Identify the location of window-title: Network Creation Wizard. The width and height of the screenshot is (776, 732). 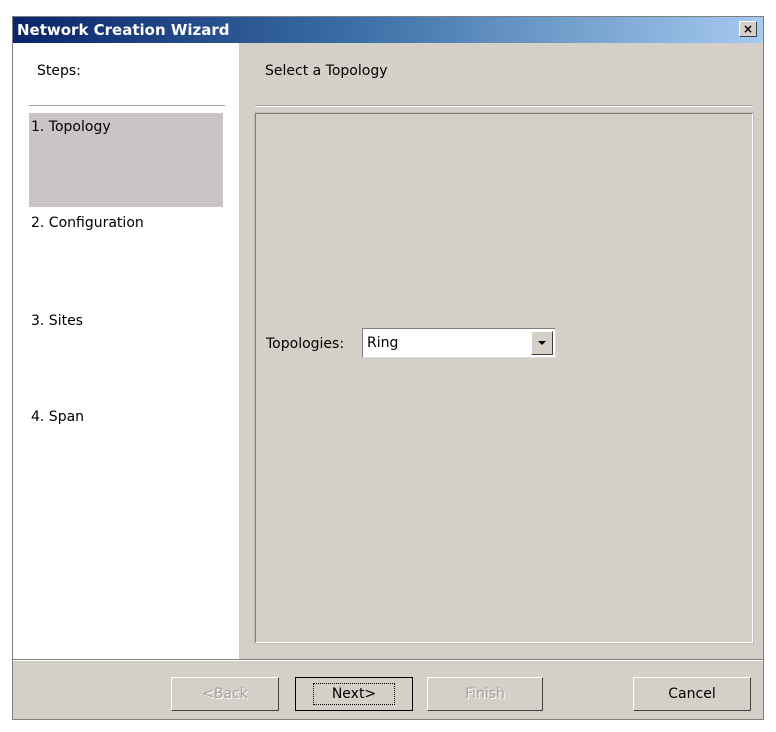
(123, 30).